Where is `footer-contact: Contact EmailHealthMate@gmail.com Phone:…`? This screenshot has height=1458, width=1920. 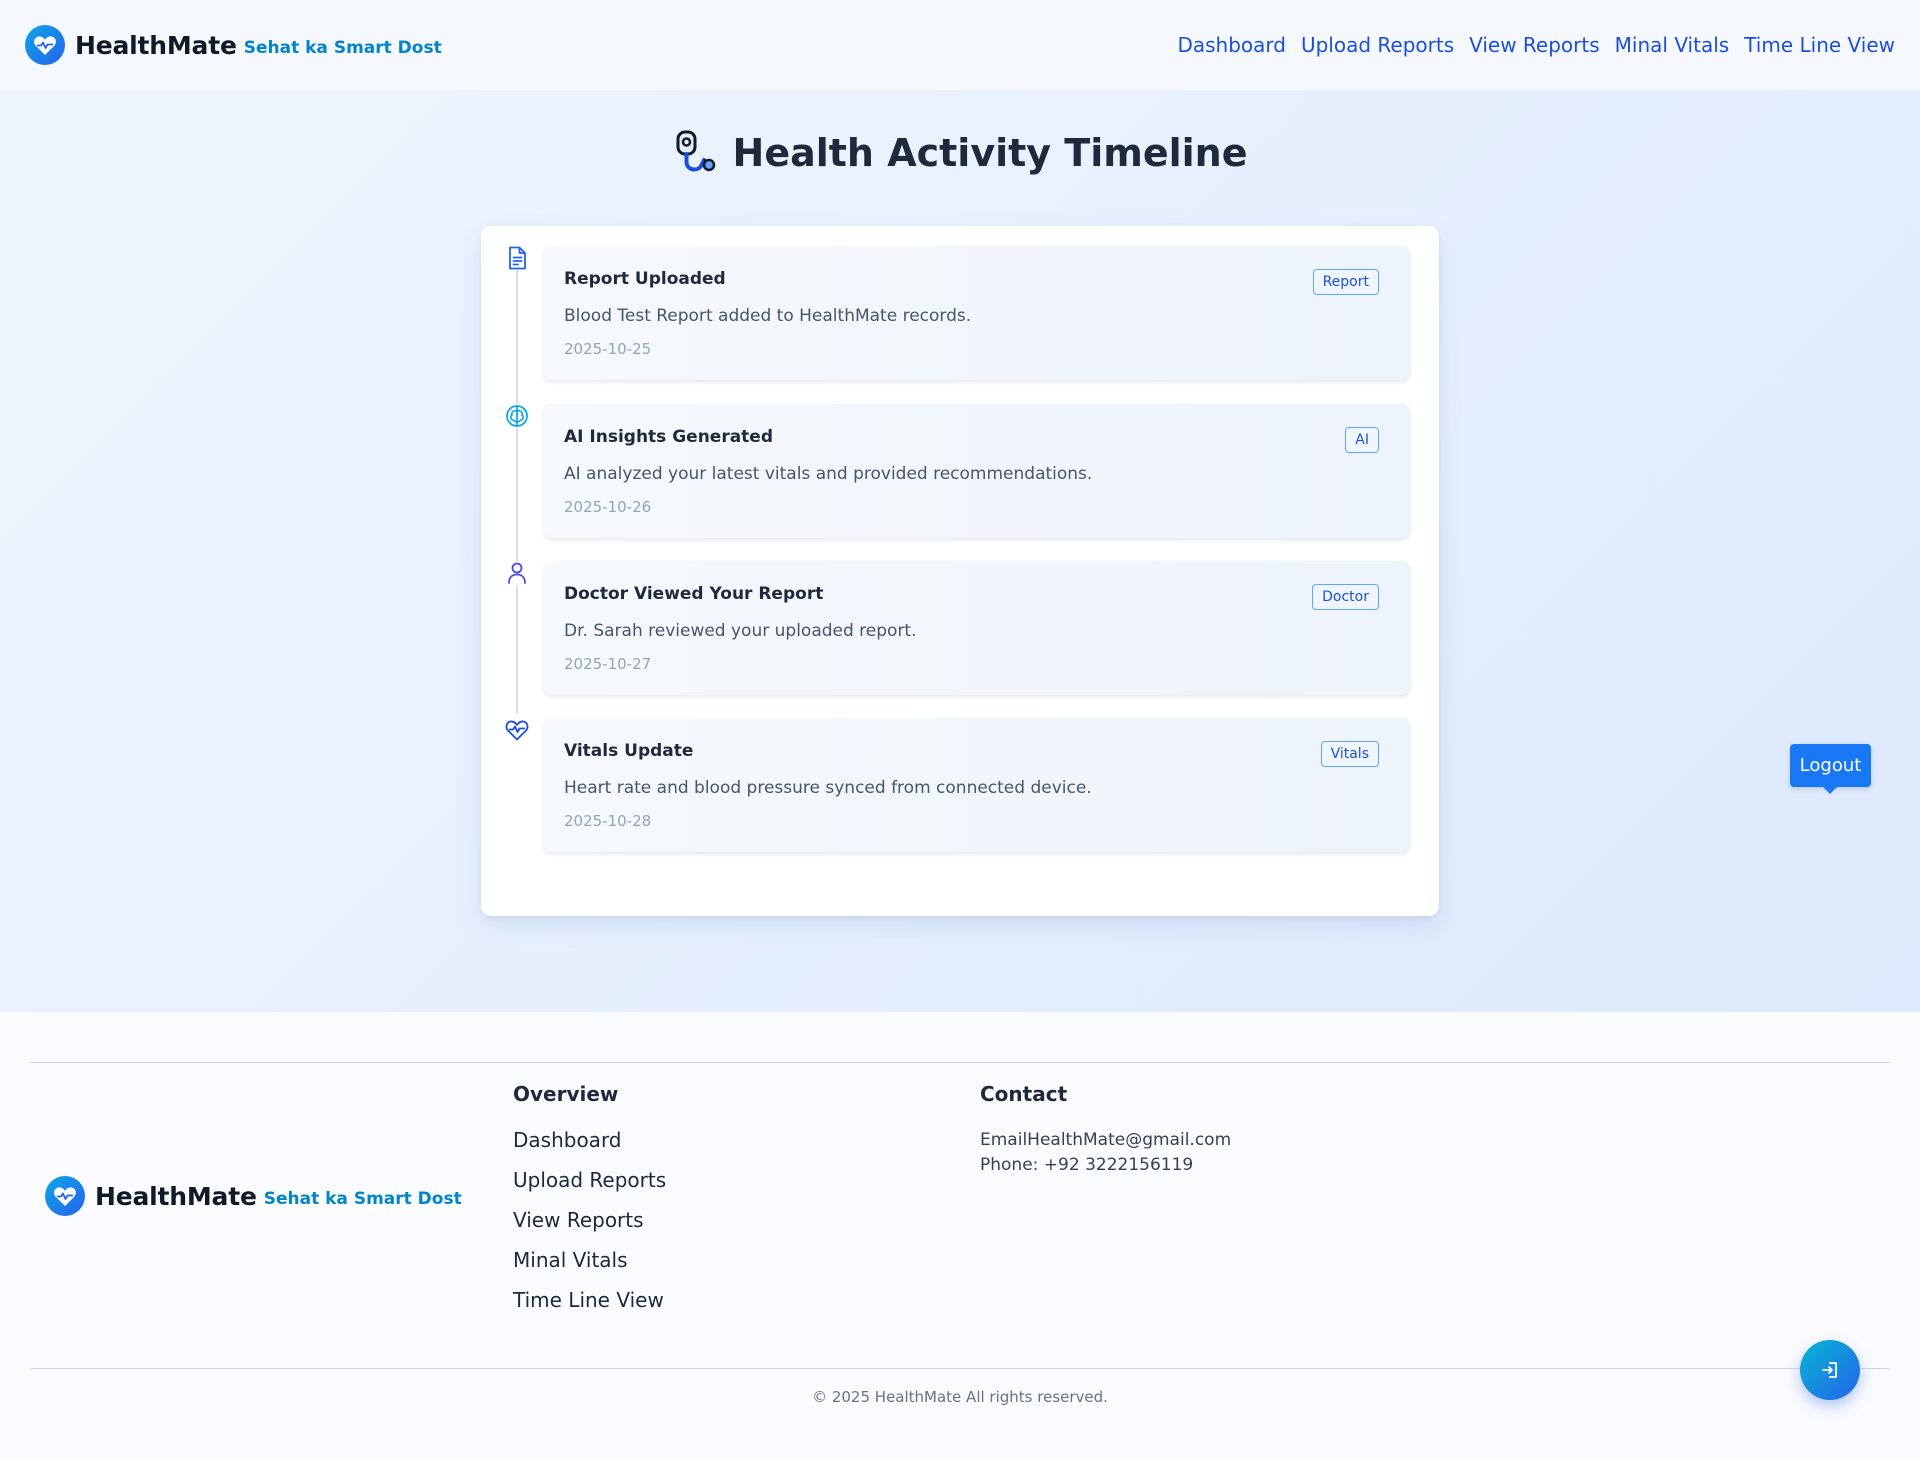
footer-contact: Contact EmailHealthMate@gmail.com Phone:… is located at coordinates (1105, 1130).